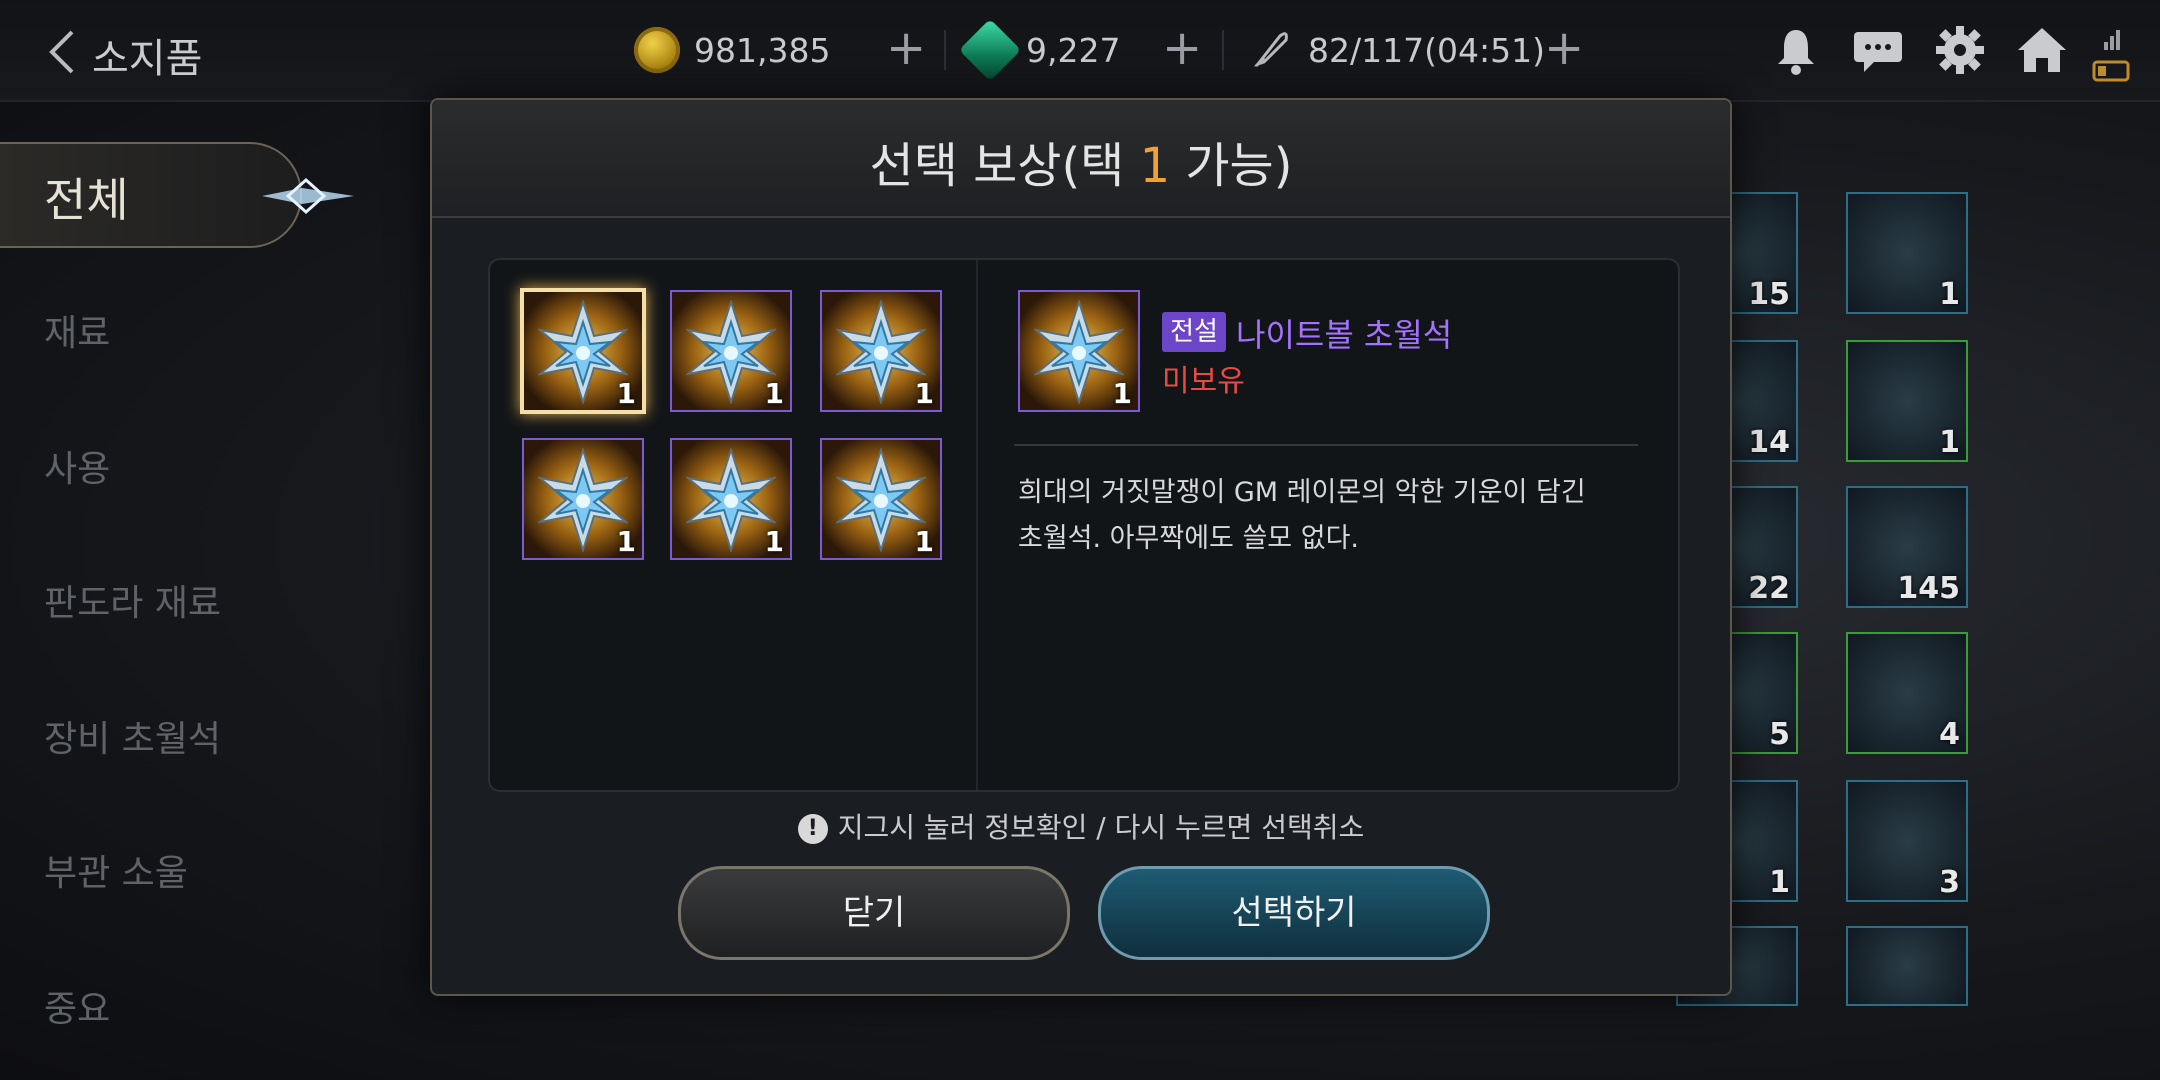  Describe the element at coordinates (86, 200) in the screenshot. I see `menu-item-all-label: 전체` at that location.